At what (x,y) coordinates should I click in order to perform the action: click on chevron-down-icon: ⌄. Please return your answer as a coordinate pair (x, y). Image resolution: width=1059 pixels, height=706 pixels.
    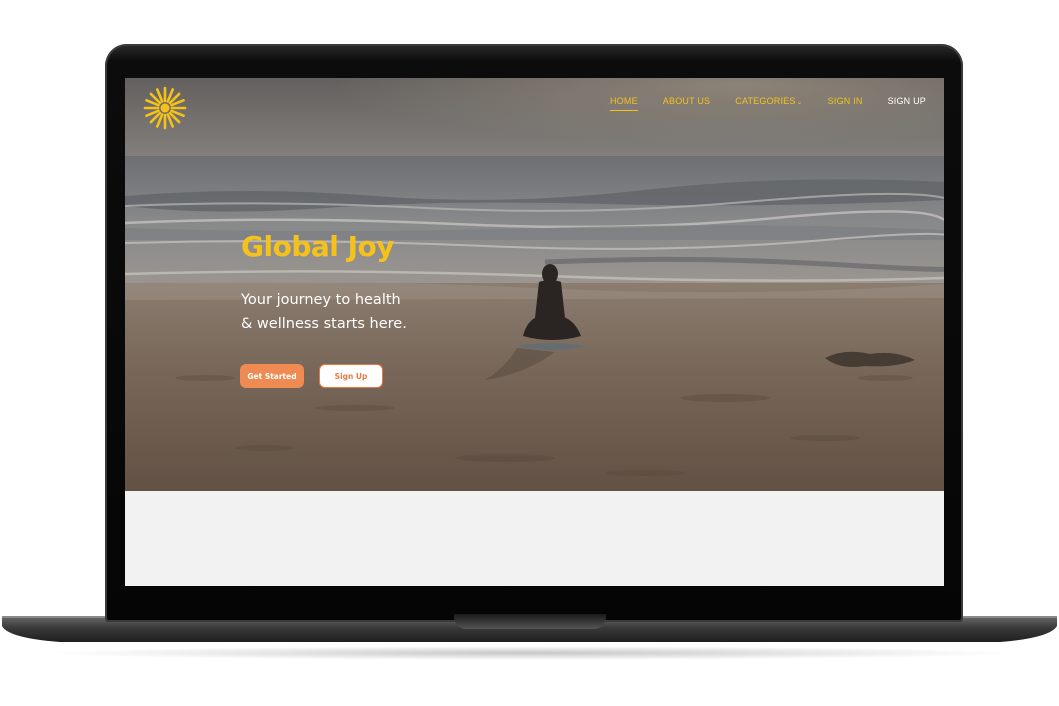
    Looking at the image, I should click on (799, 102).